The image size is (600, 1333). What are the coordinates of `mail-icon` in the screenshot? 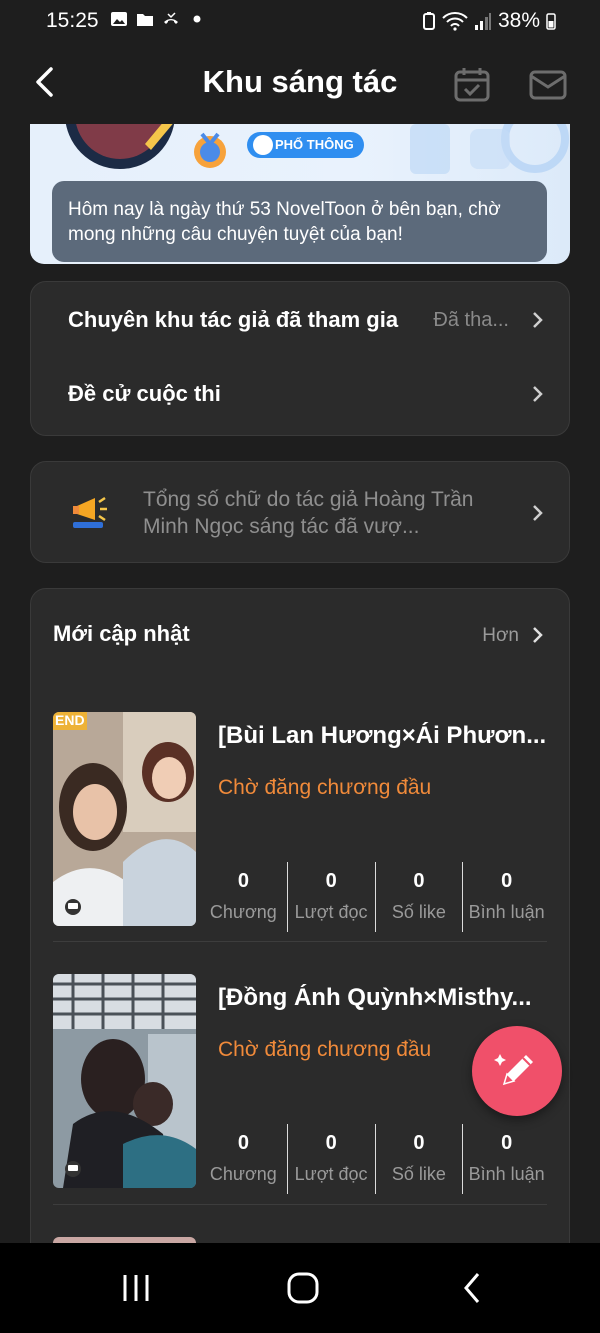 It's located at (548, 84).